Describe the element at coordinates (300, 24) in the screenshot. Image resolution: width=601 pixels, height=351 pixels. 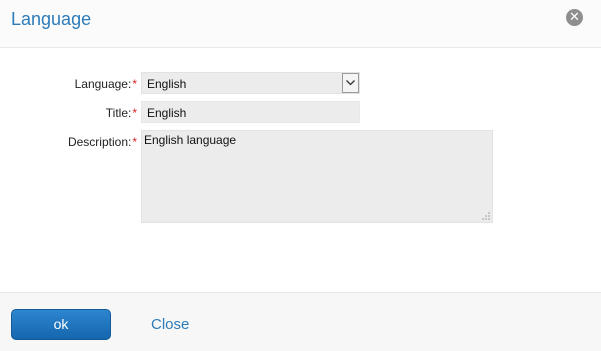
I see `dialog-header: Language ✕` at that location.